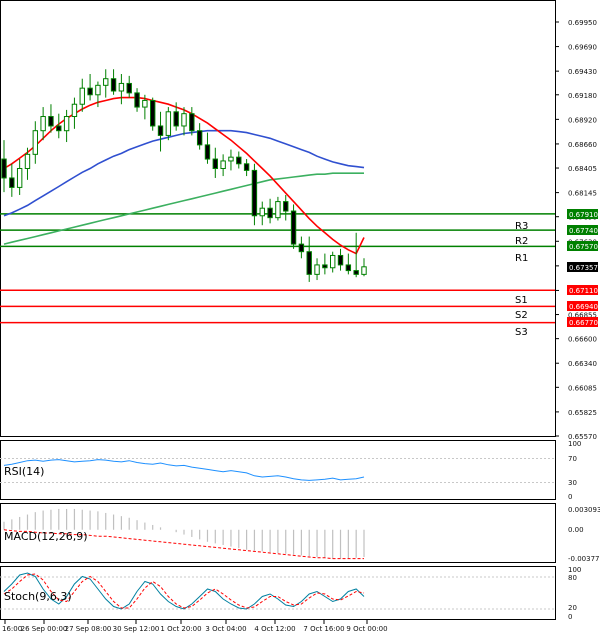  What do you see at coordinates (225, 629) in the screenshot?
I see `x-tick-label: 3 Oct 04:00` at bounding box center [225, 629].